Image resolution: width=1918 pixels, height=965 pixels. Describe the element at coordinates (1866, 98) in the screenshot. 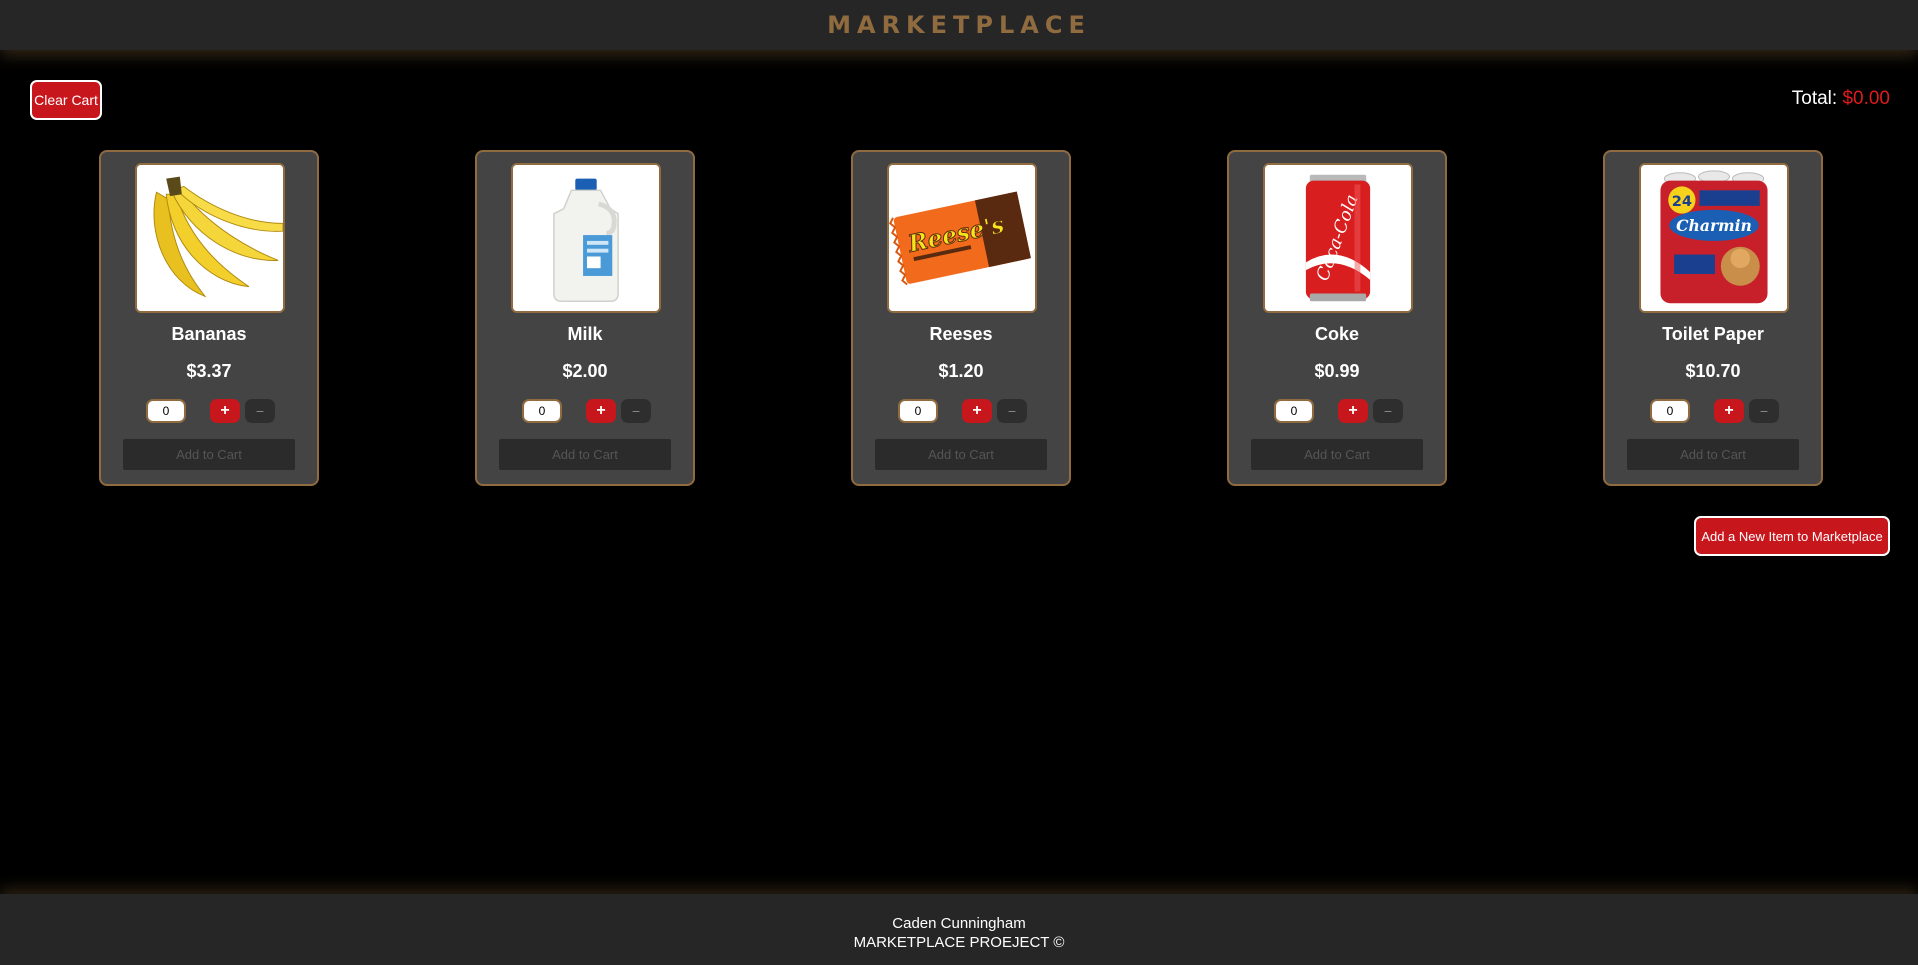

I see `total-value: $0.00` at that location.